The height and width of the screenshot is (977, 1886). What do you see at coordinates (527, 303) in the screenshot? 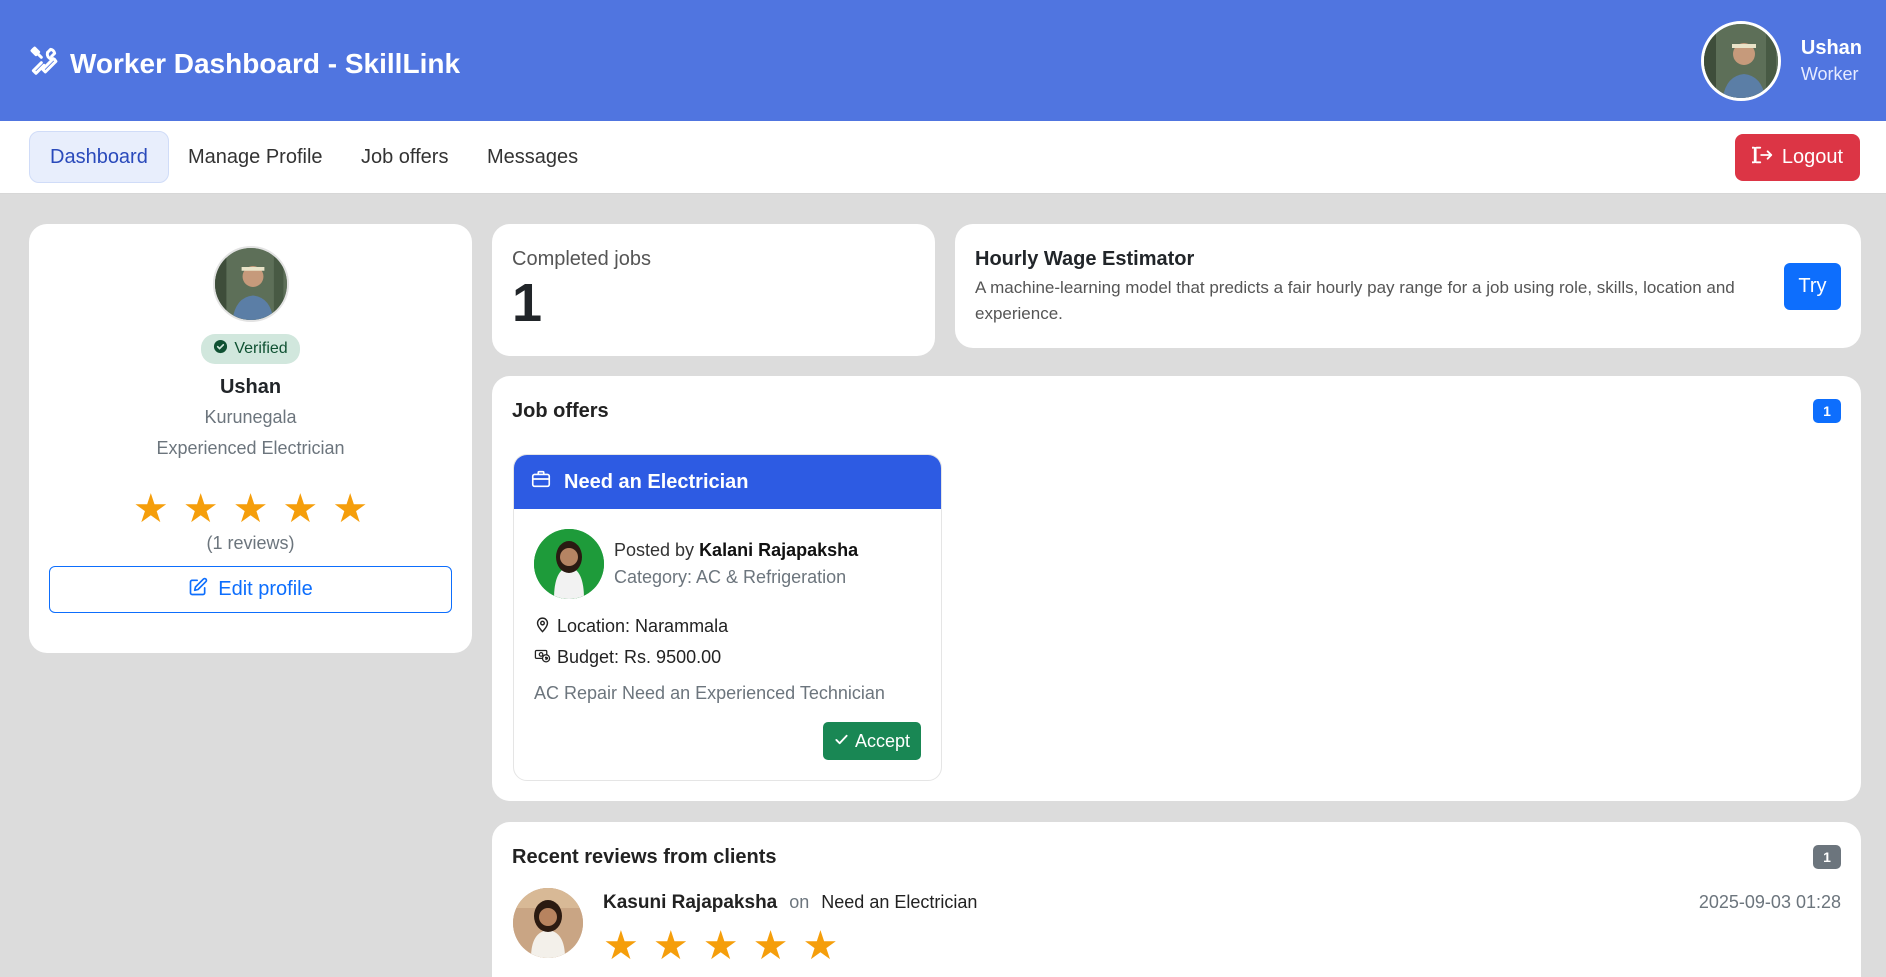
I see `completed-jobs-value: 1` at bounding box center [527, 303].